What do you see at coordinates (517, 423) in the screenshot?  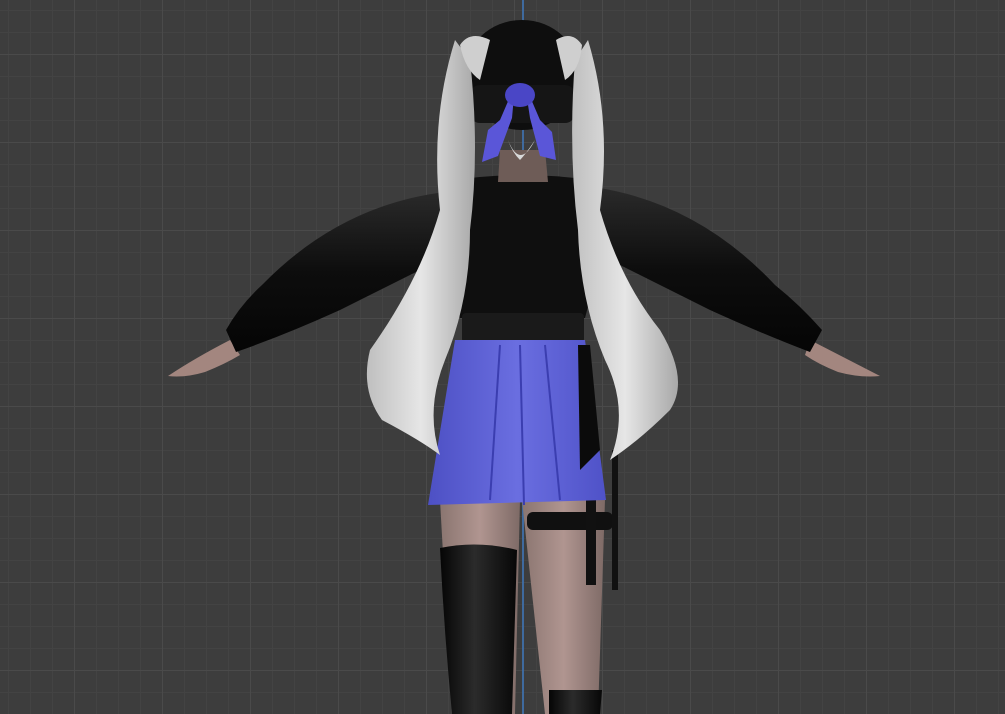 I see `skirt` at bounding box center [517, 423].